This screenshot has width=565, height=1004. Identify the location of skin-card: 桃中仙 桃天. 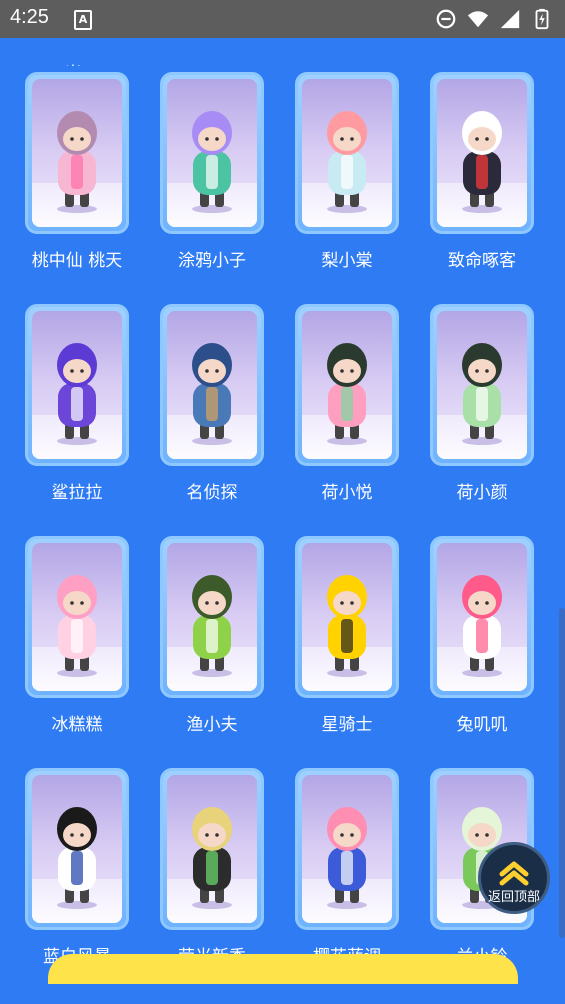
(77, 171).